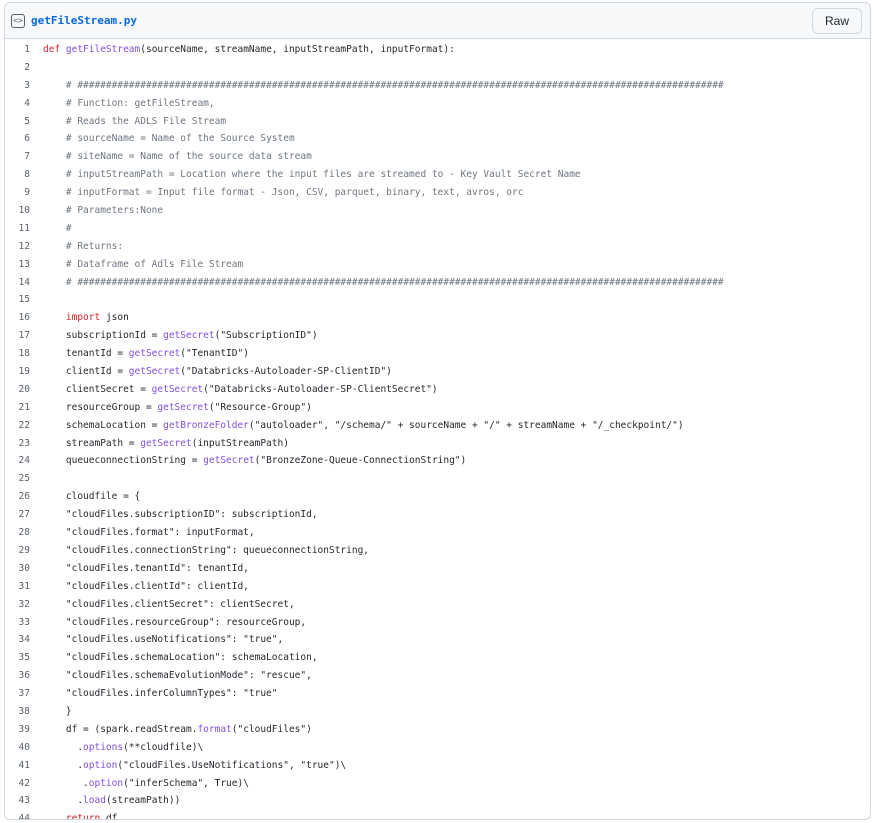 The height and width of the screenshot is (823, 875). Describe the element at coordinates (437, 587) in the screenshot. I see `code-line: 31 "cloudFiles.clientId": clientId,` at that location.